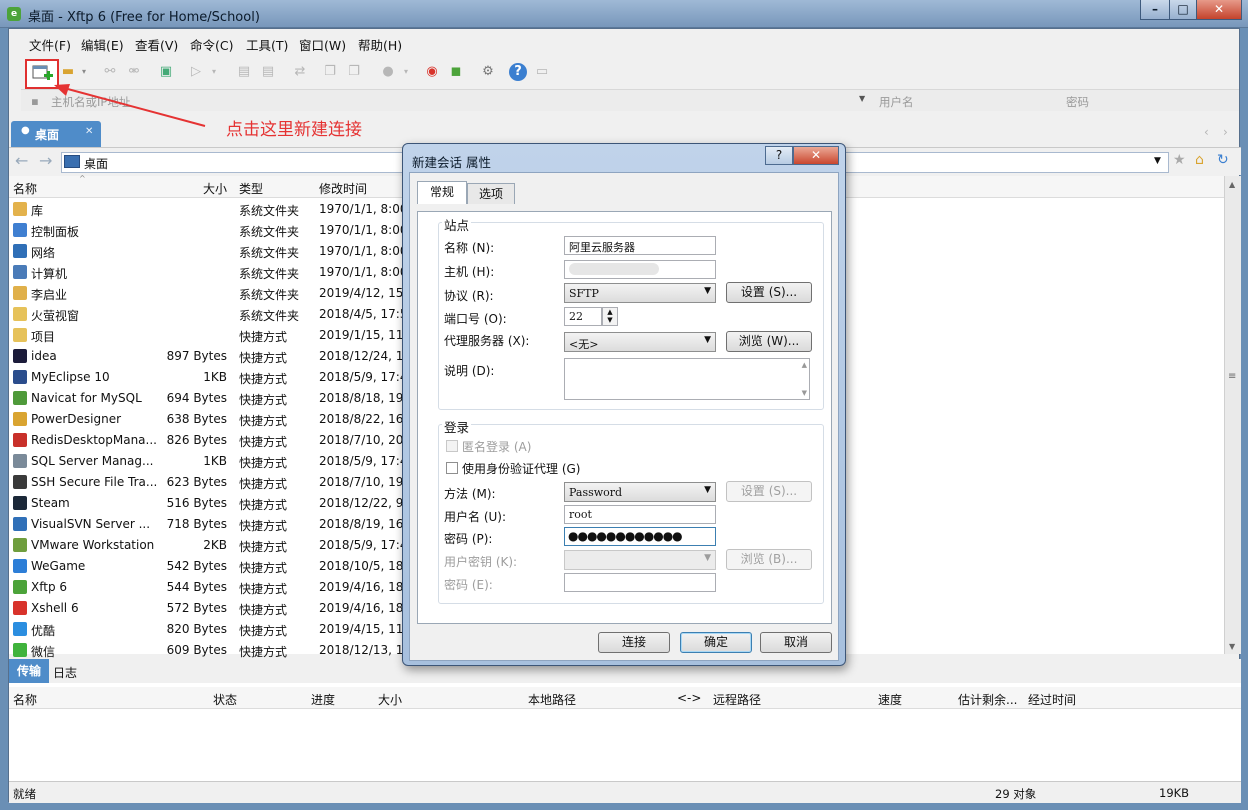 This screenshot has width=1248, height=810. I want to click on menu-window: 窗口(W), so click(322, 44).